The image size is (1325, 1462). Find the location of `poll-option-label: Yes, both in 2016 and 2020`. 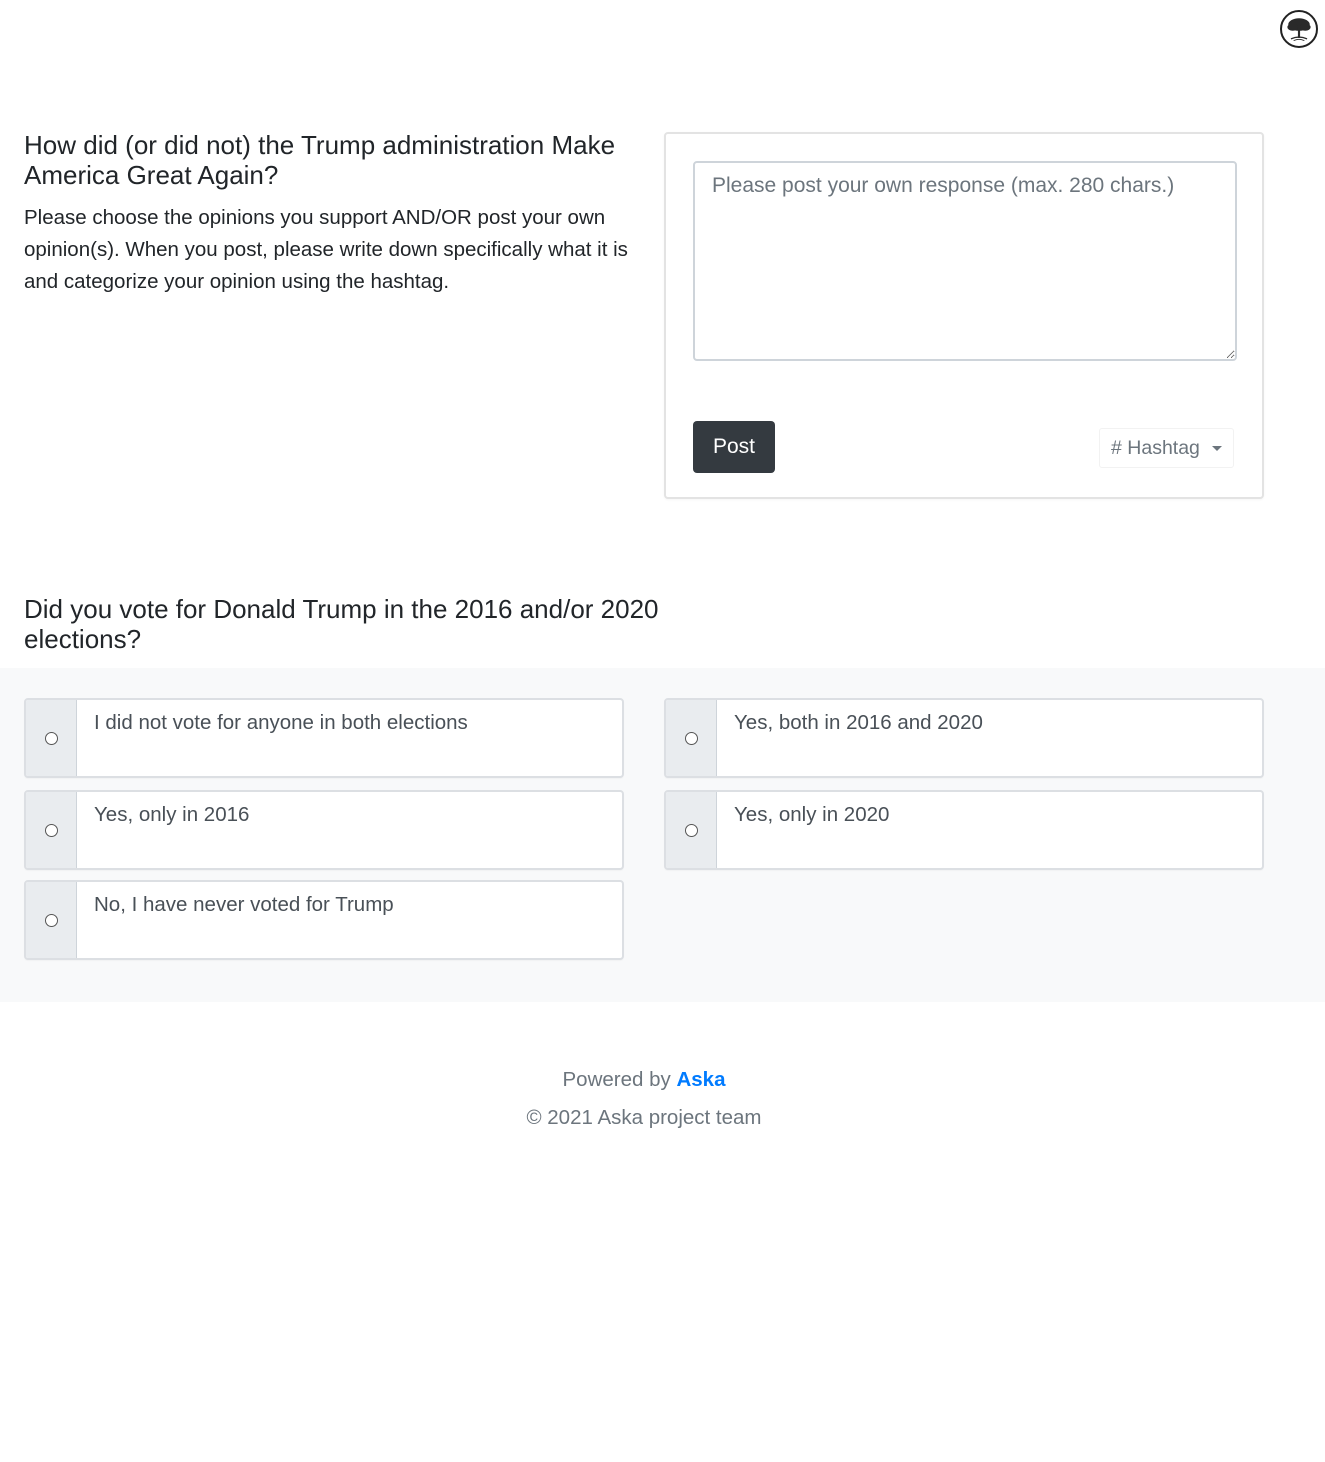

poll-option-label: Yes, both in 2016 and 2020 is located at coordinates (858, 722).